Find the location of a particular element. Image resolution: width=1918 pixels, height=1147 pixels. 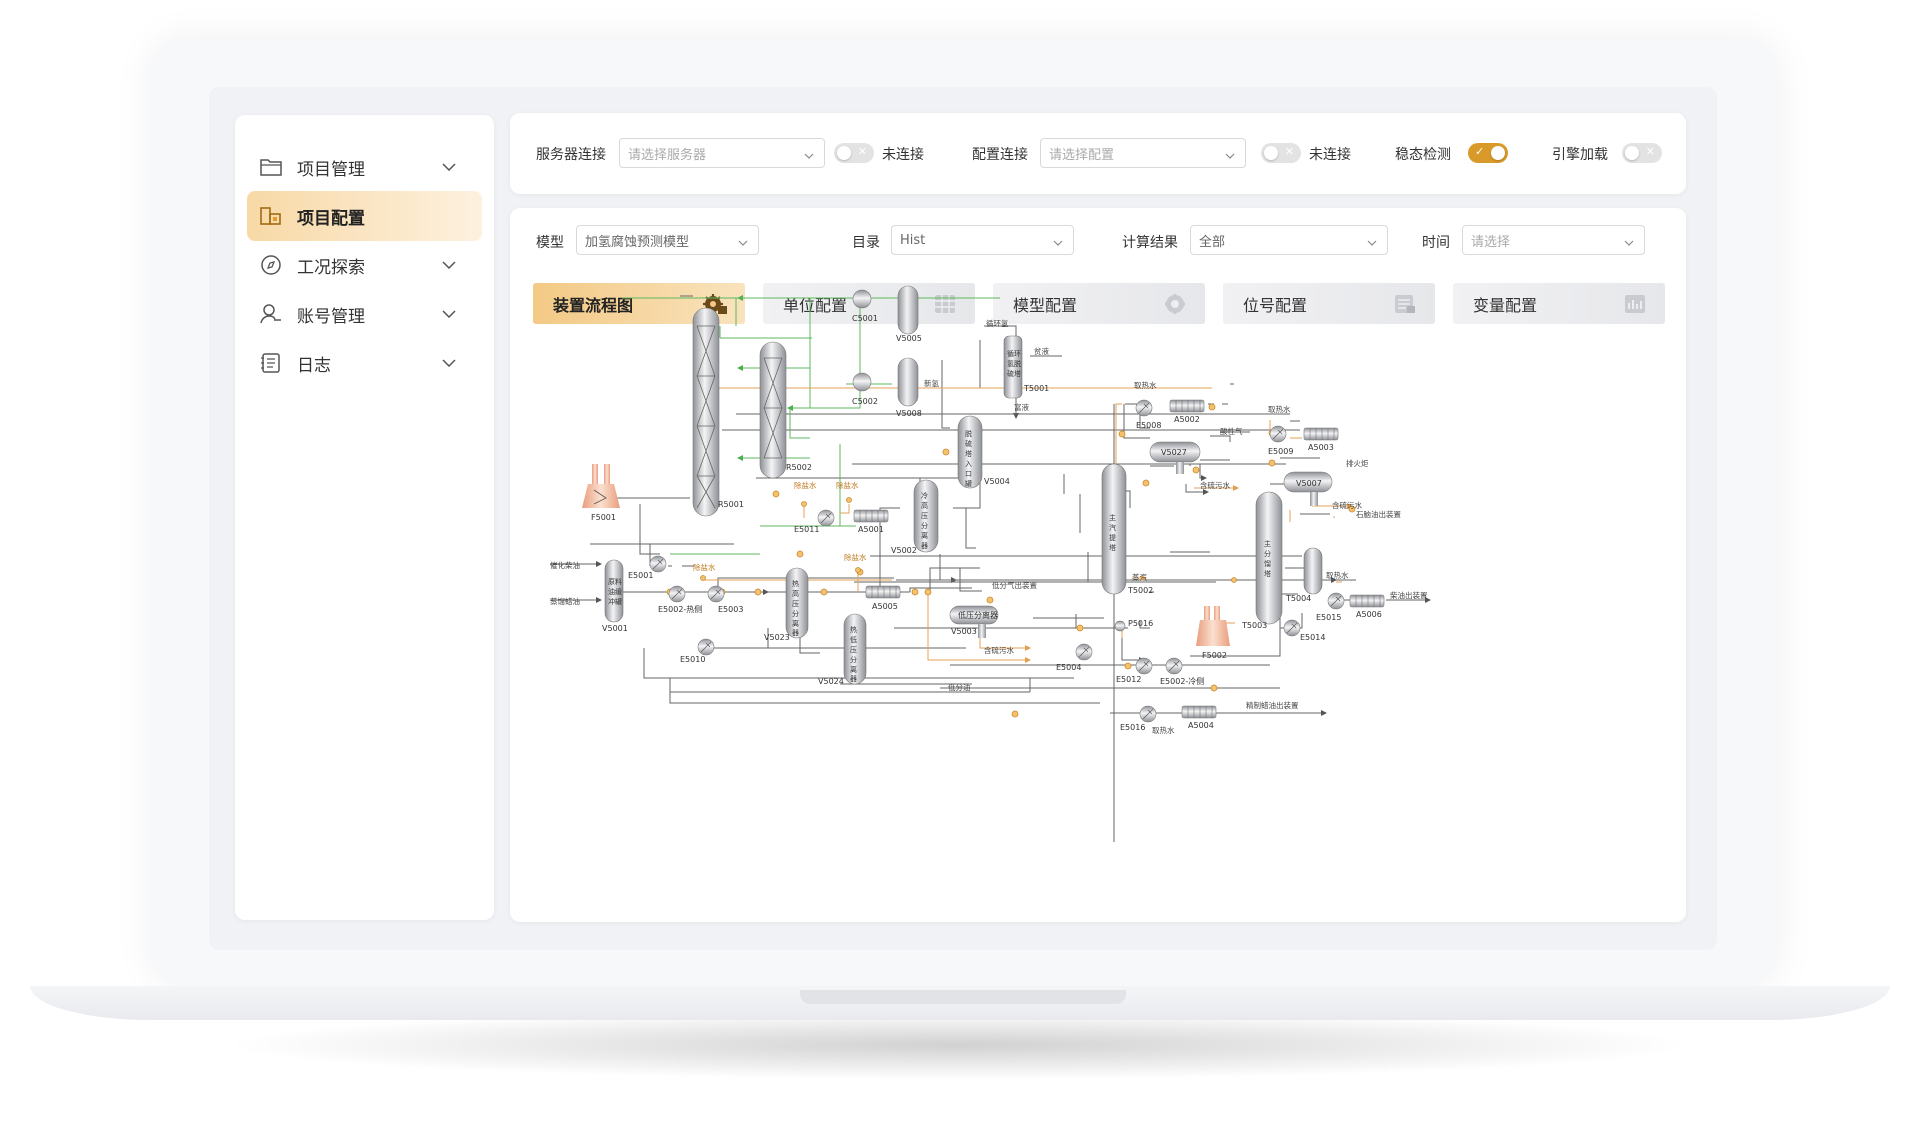

svg-text: 汽 is located at coordinates (1112, 527).